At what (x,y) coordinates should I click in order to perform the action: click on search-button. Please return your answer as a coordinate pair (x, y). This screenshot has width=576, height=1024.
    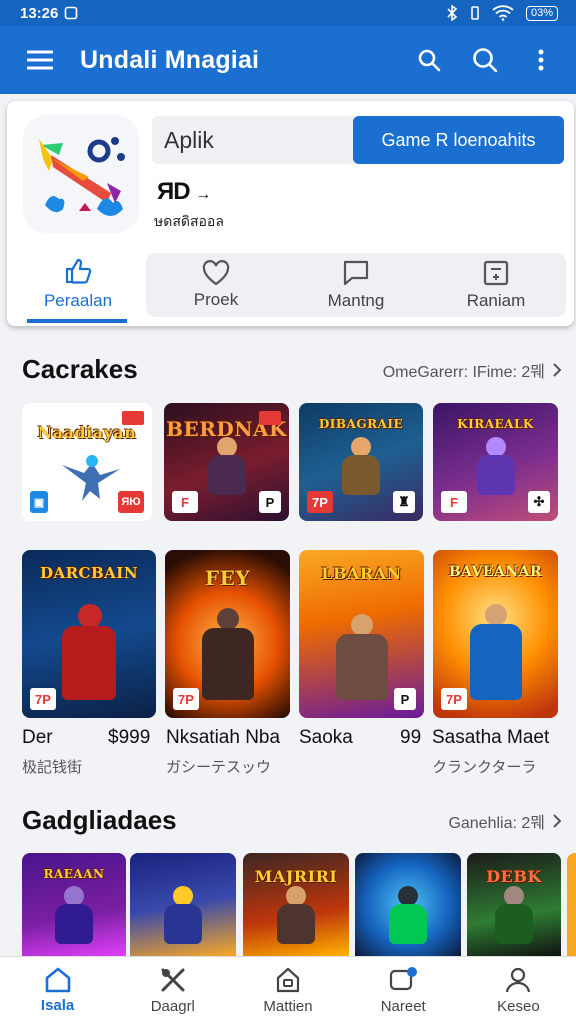
    Looking at the image, I should click on (429, 60).